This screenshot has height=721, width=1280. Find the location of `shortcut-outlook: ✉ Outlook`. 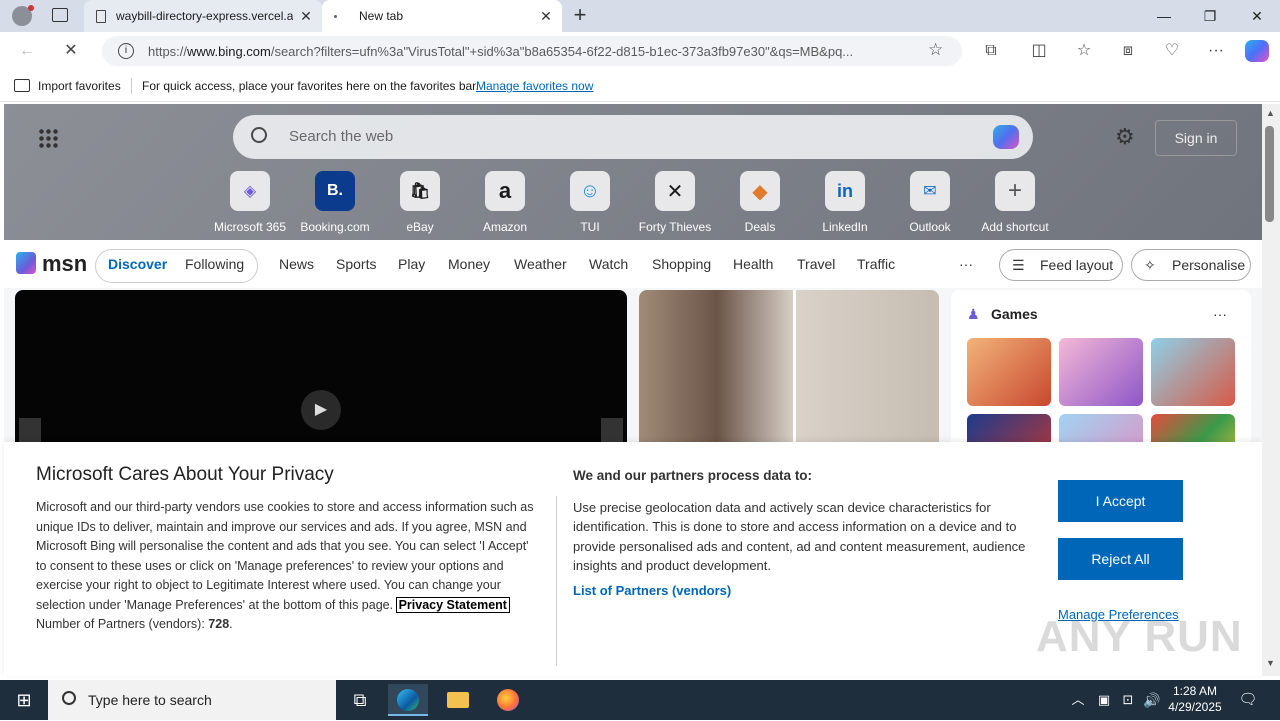

shortcut-outlook: ✉ Outlook is located at coordinates (930, 202).